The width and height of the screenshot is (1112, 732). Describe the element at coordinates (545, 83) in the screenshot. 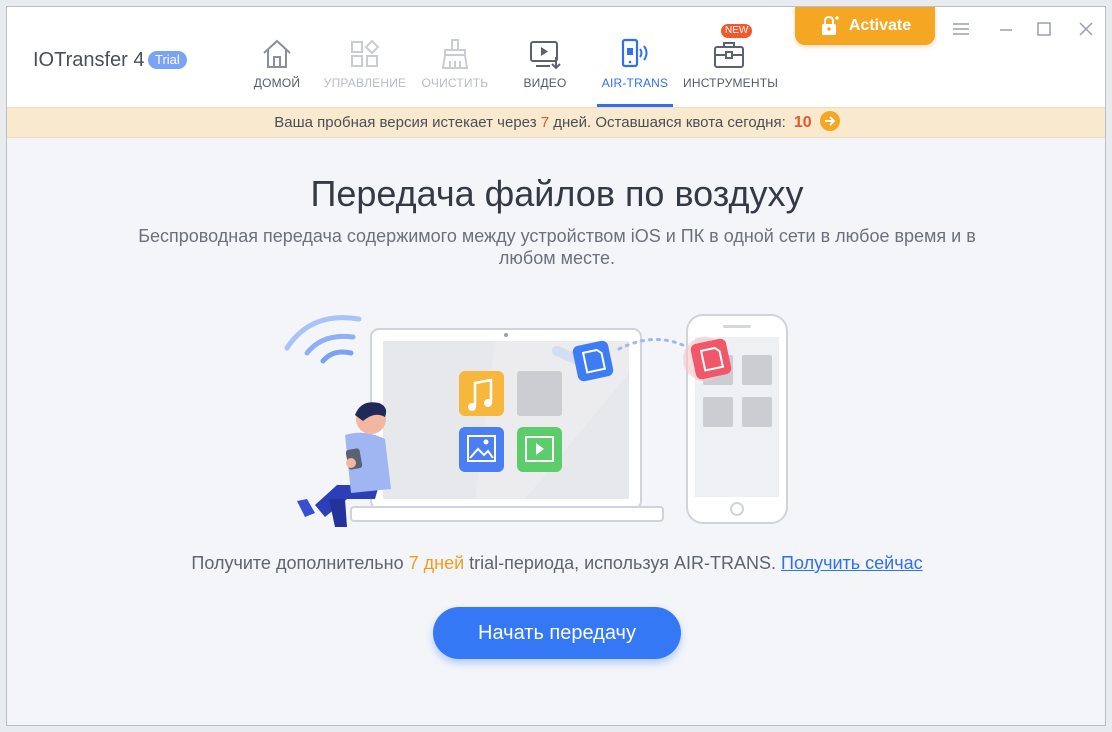

I see `nav-video-label: ВИДЕО` at that location.